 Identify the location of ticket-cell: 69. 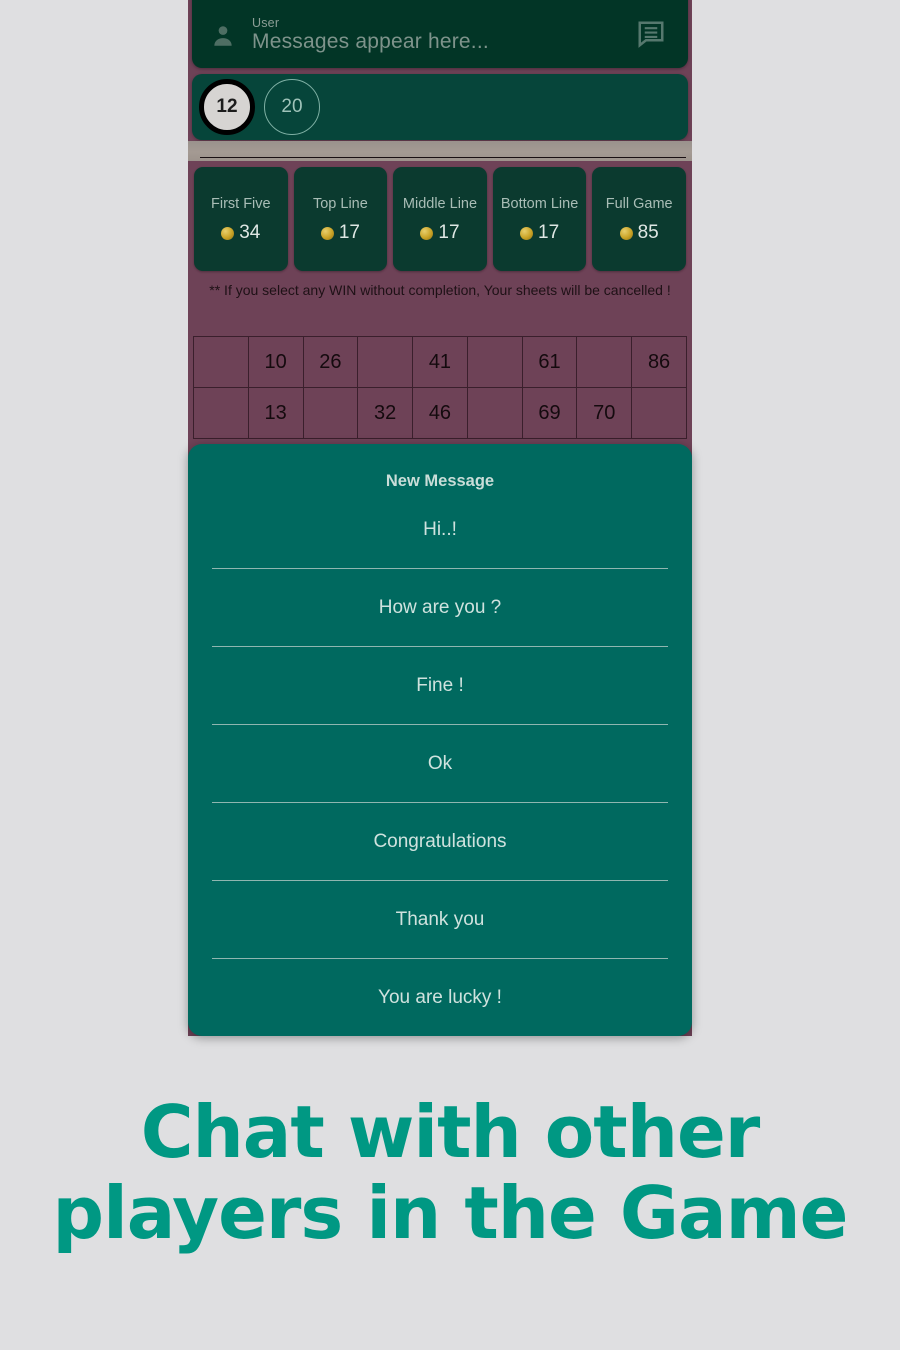
(549, 413).